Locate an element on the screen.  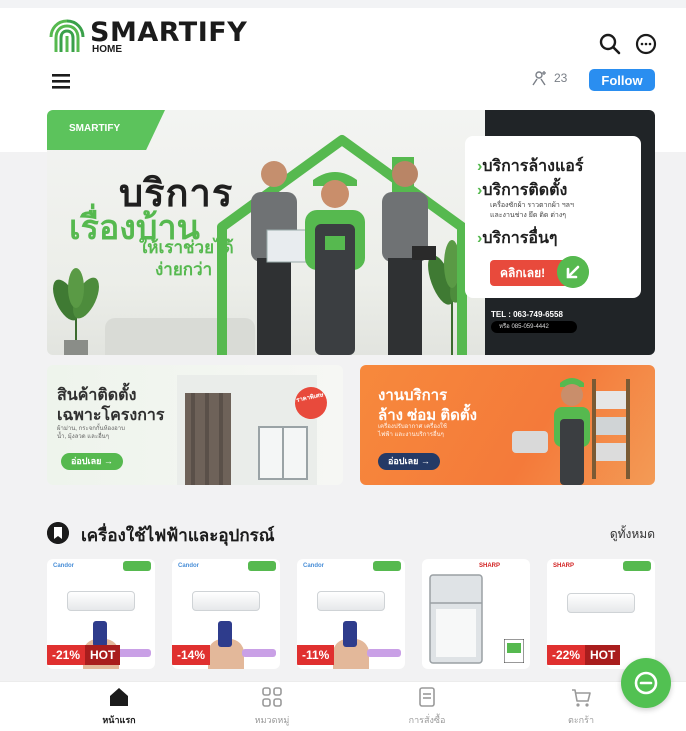
product-card: SHARP is located at coordinates (476, 614).